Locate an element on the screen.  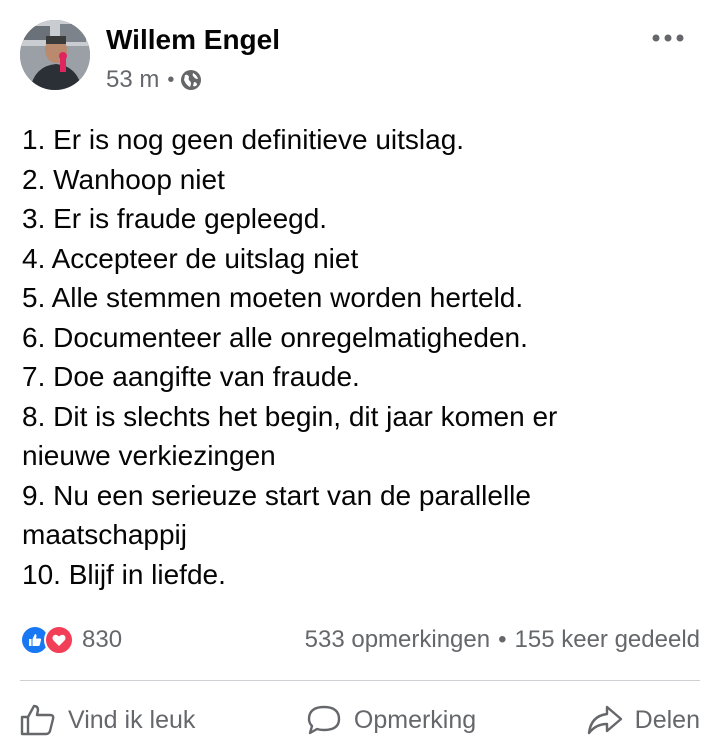
post-line: 2. Wanhoop niet is located at coordinates (123, 179).